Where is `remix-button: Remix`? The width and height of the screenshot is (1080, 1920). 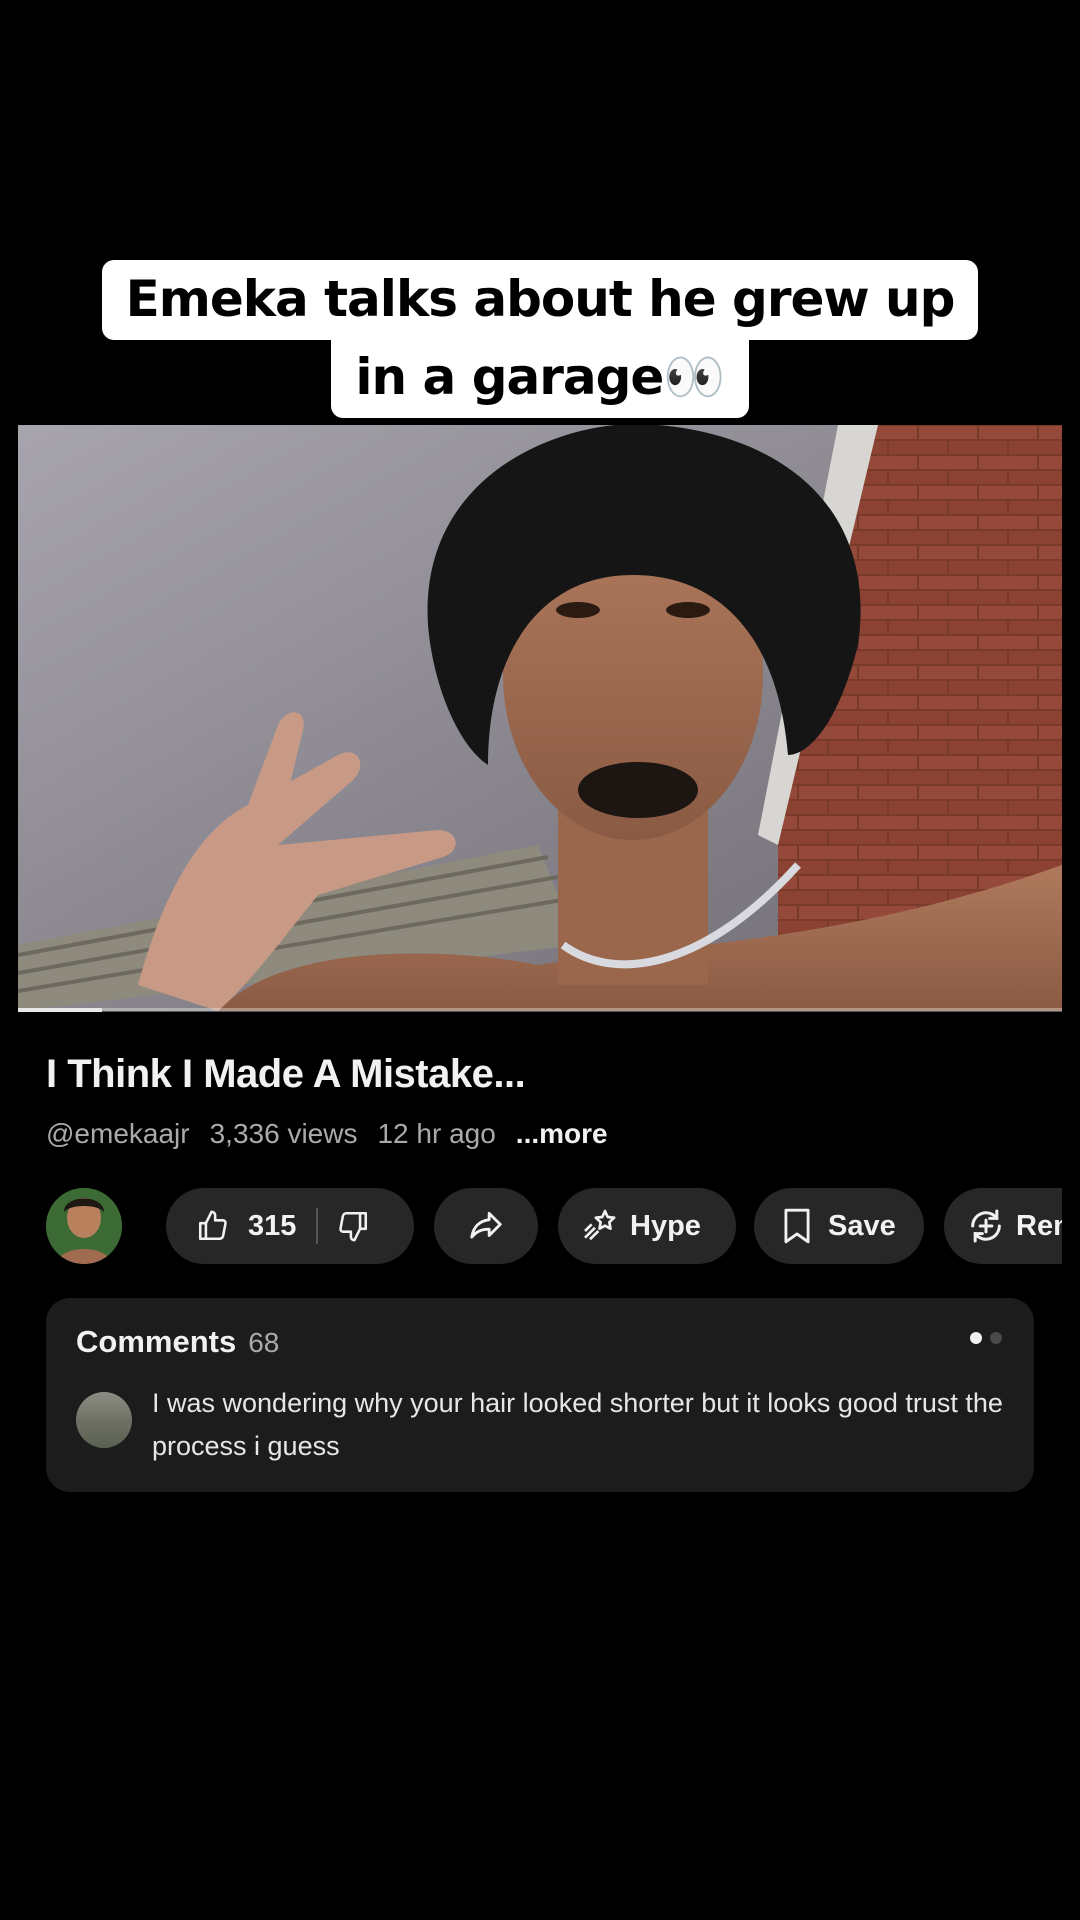
remix-button: Remix is located at coordinates (1003, 1226).